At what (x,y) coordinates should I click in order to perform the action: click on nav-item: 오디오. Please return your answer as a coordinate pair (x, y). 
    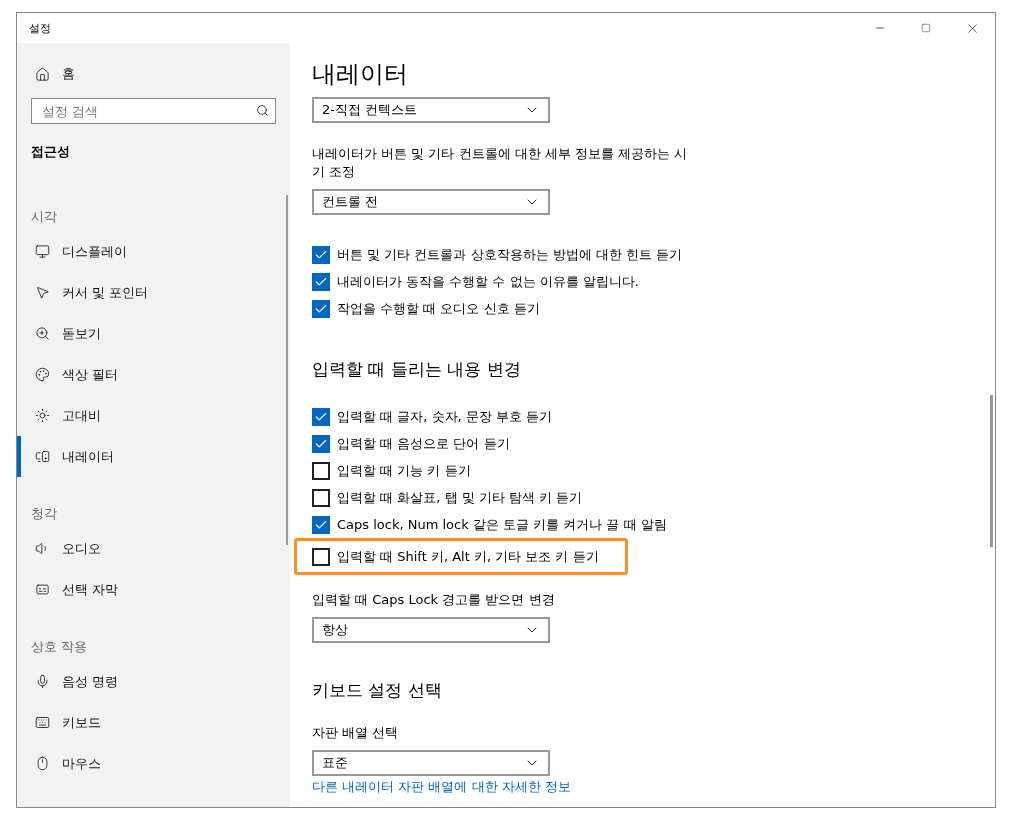
    Looking at the image, I should click on (153, 548).